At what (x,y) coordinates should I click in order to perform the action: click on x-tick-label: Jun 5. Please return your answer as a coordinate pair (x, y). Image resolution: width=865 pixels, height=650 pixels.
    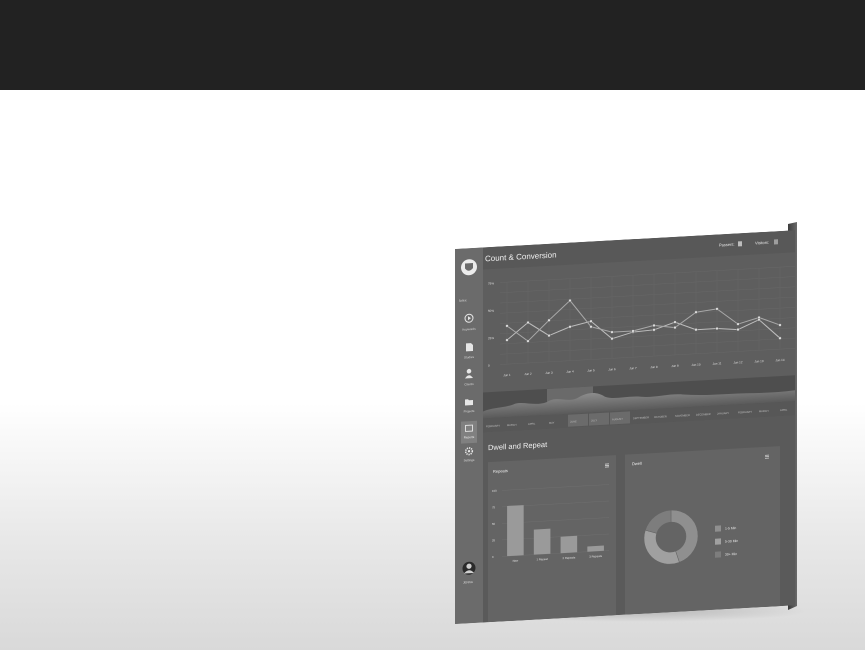
    Looking at the image, I should click on (591, 370).